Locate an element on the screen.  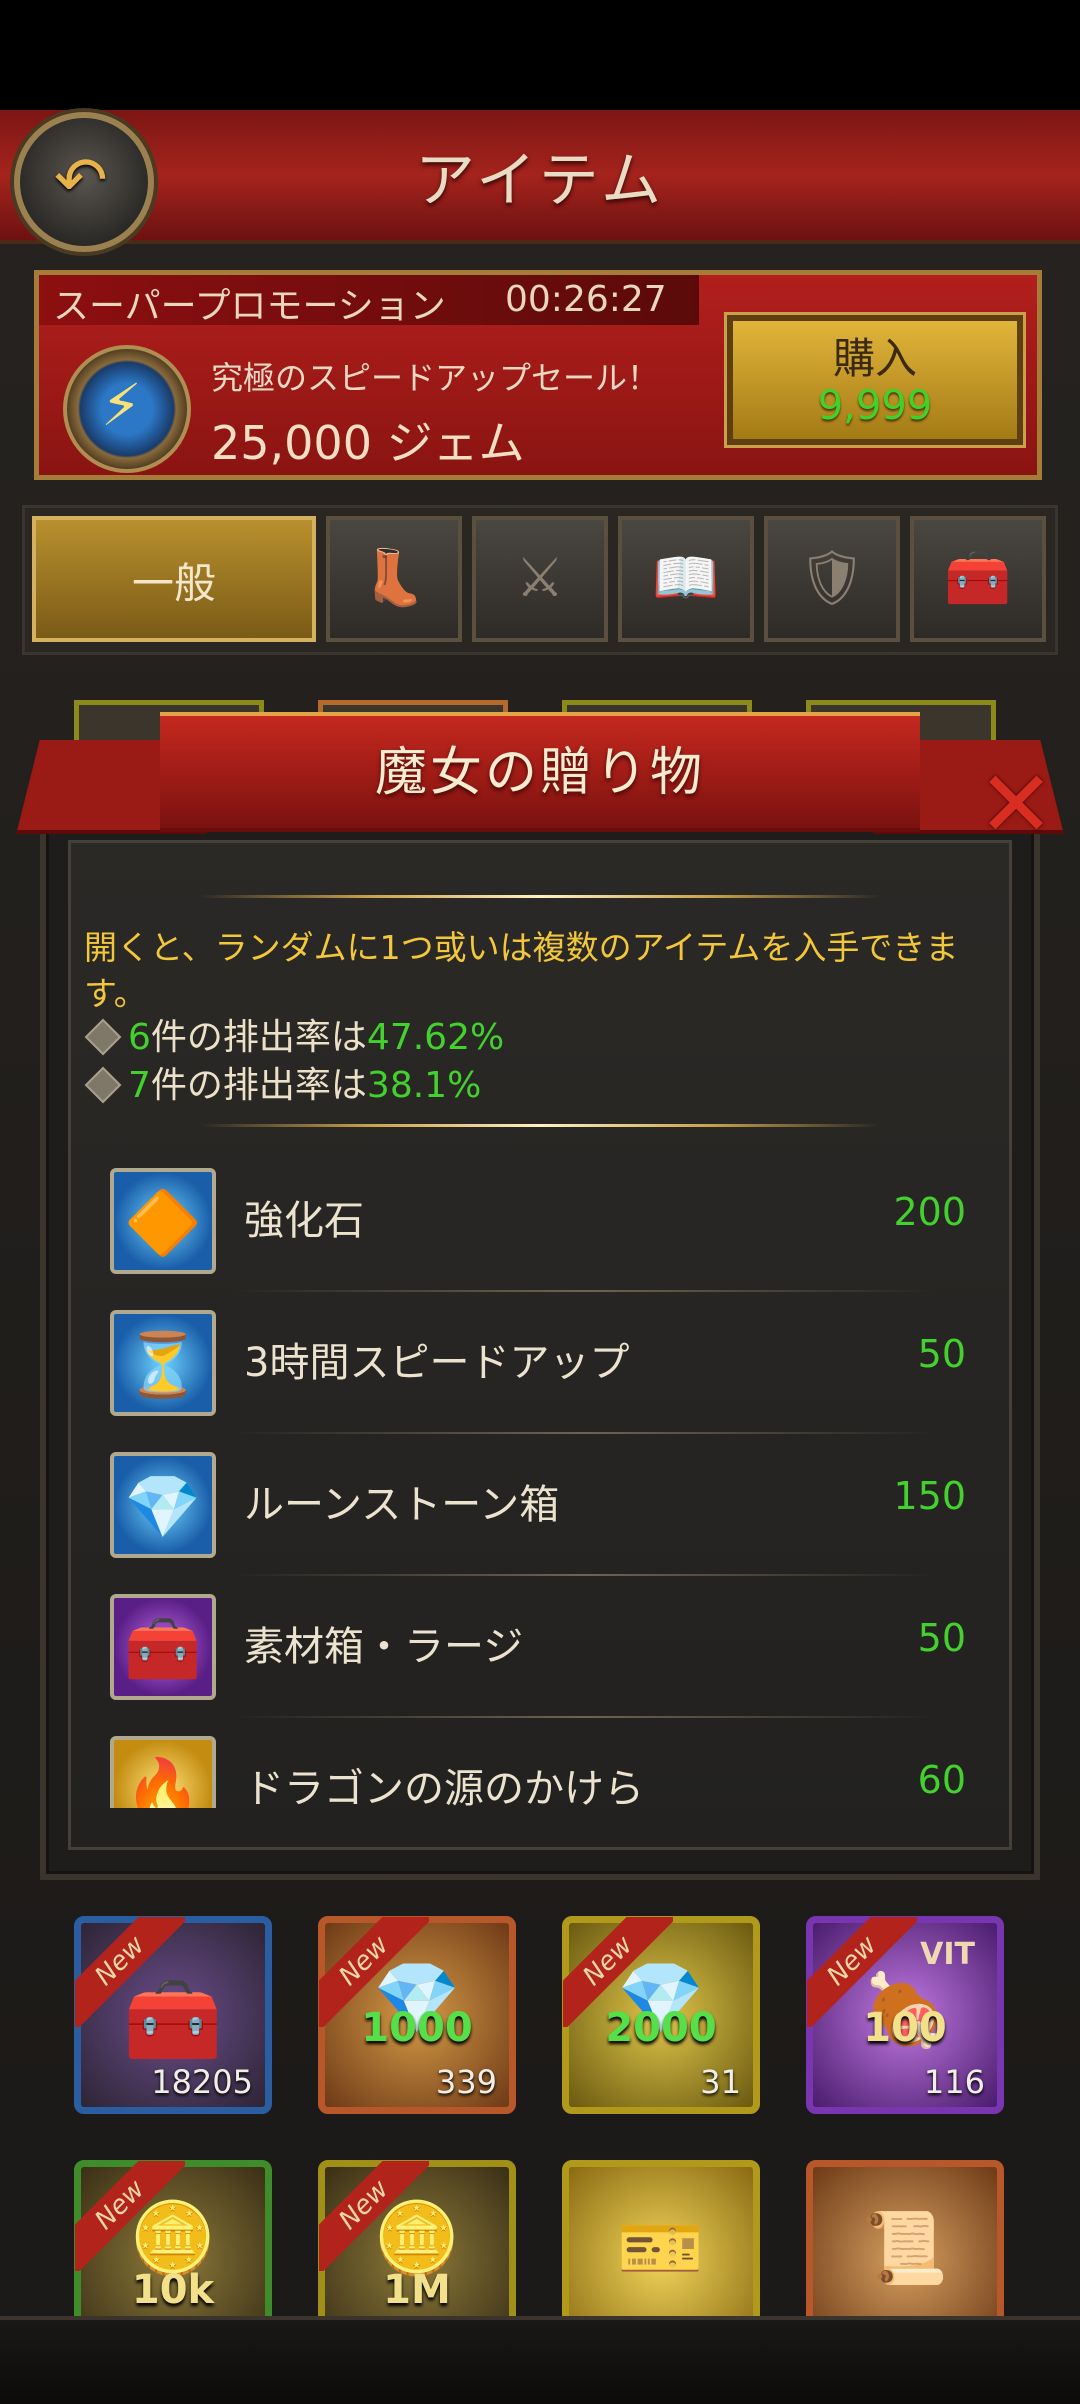
slot-label: 100 is located at coordinates (905, 2028).